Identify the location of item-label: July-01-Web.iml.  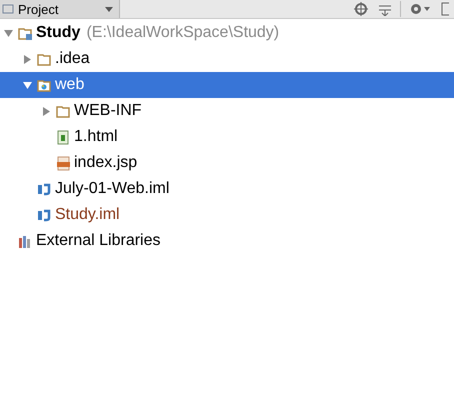
(112, 189).